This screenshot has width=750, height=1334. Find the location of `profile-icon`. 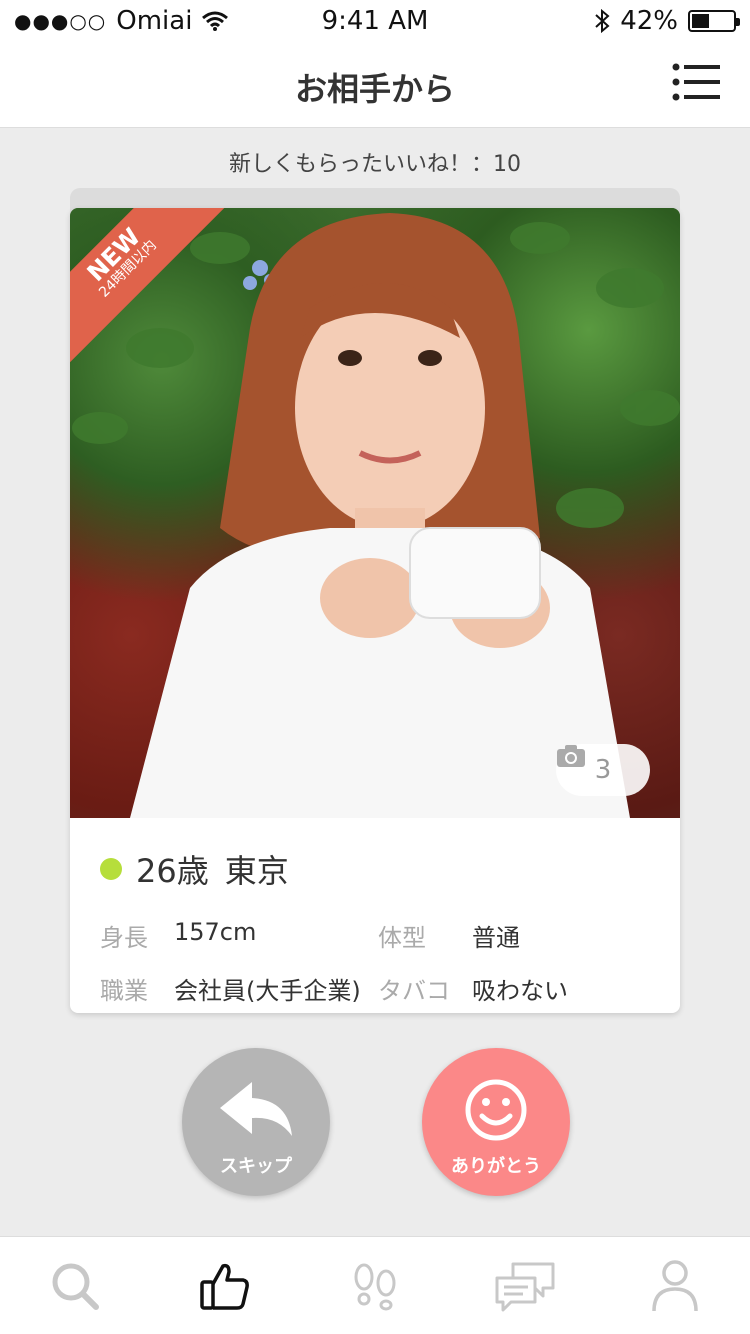

profile-icon is located at coordinates (675, 1285).